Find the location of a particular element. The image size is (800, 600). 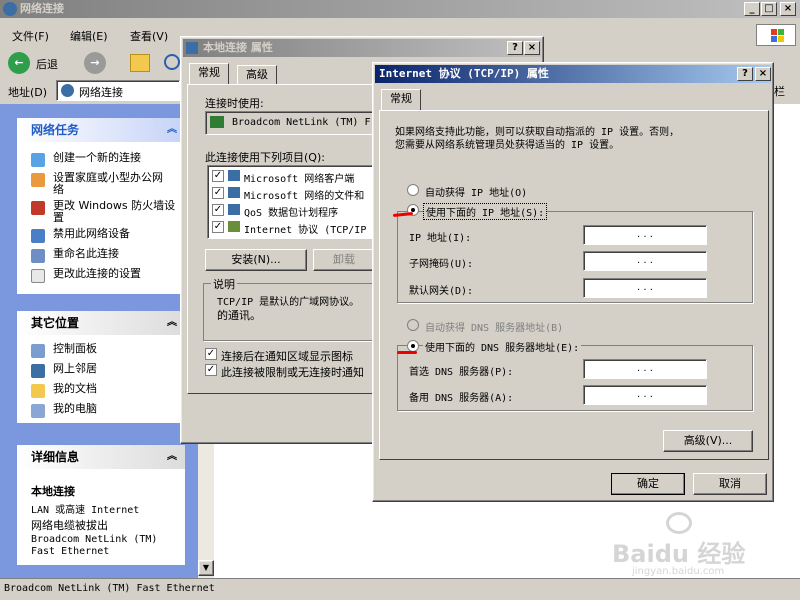

tab-advanced: 高级 is located at coordinates (257, 75).